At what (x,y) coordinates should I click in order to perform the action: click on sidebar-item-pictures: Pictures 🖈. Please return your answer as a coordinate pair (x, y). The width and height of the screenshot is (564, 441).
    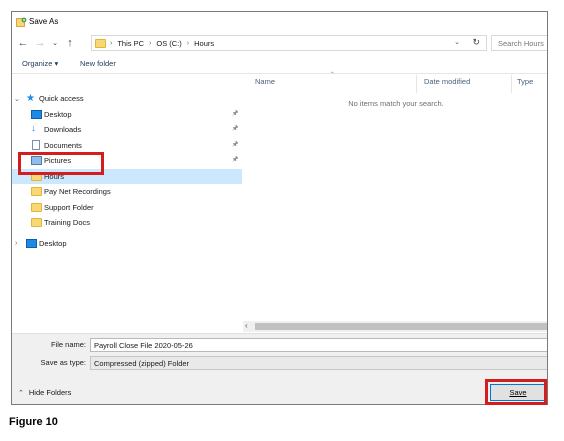
    Looking at the image, I should click on (127, 160).